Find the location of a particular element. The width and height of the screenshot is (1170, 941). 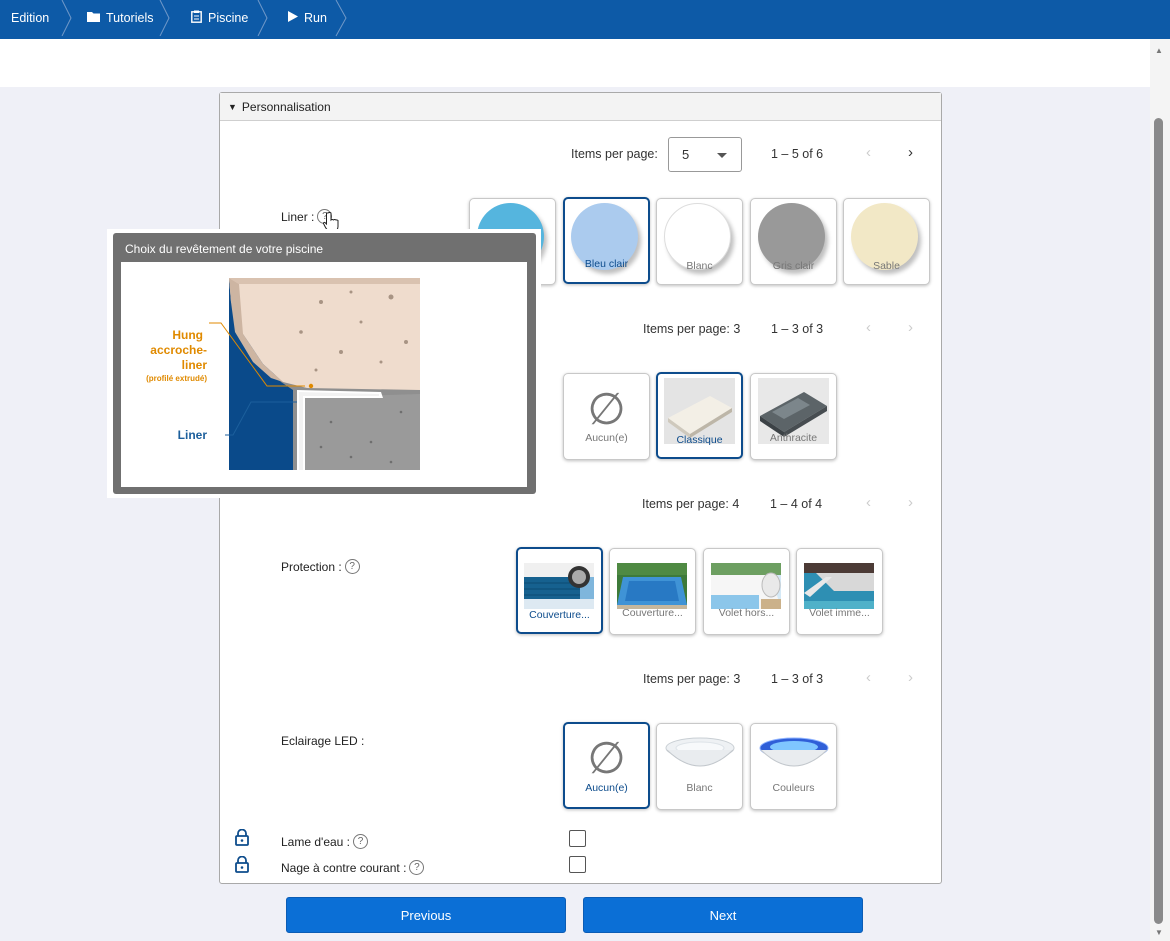

liner-option: Gris clair is located at coordinates (793, 241).